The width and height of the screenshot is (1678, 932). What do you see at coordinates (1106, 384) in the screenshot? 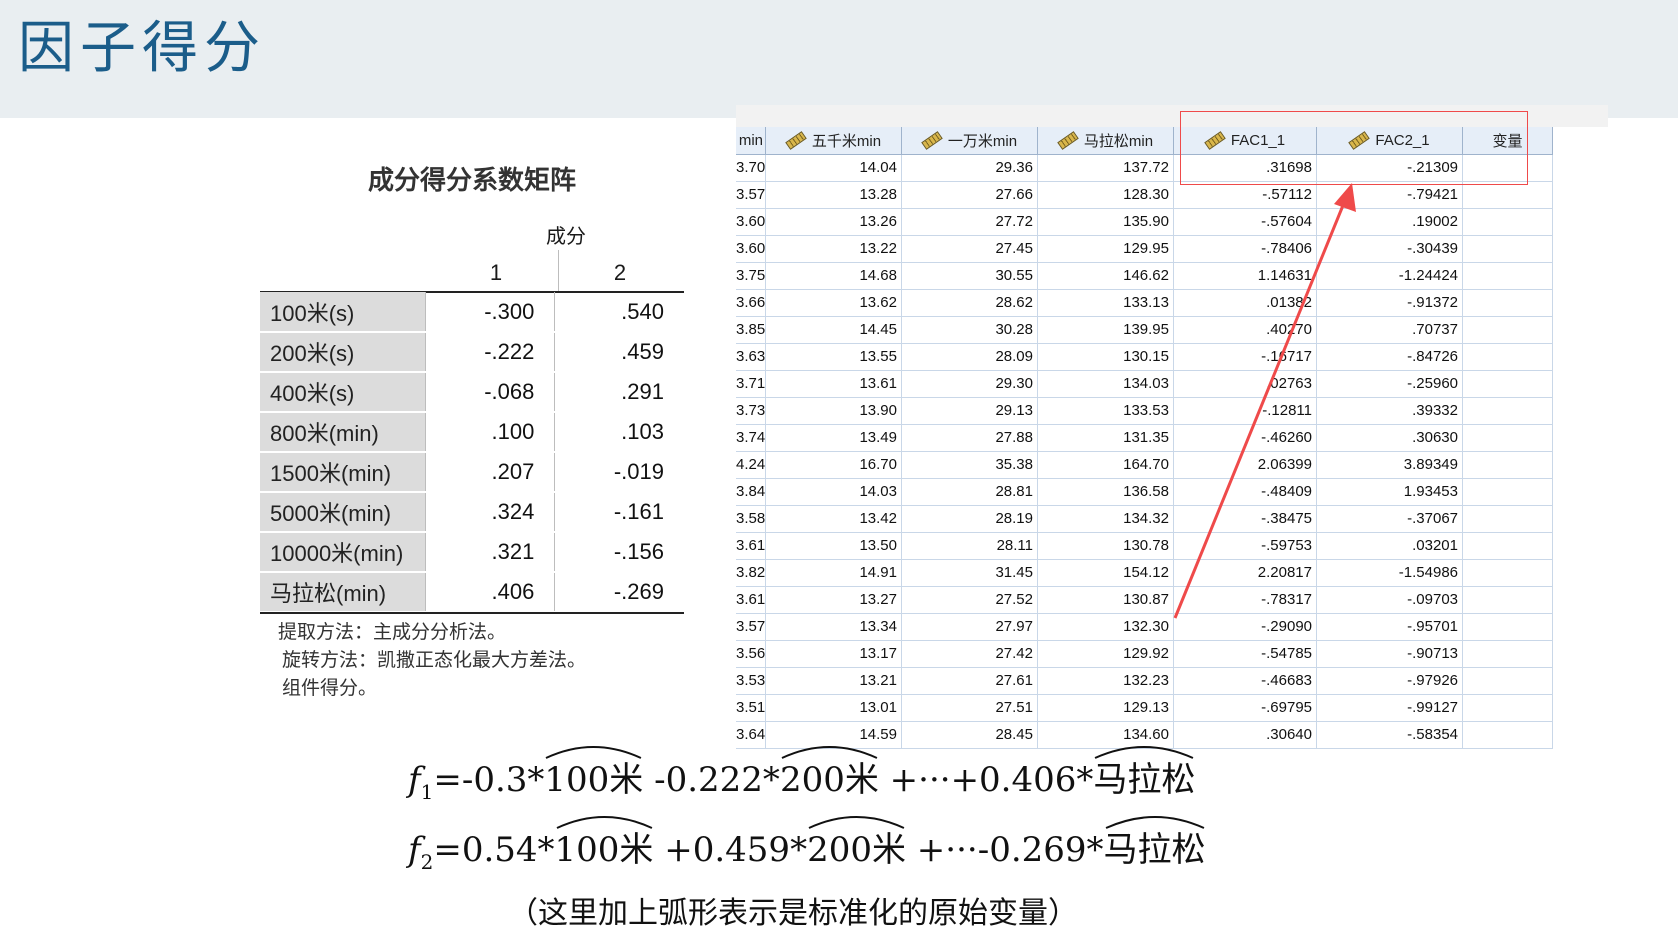
I see `grid-cell: 134.03` at bounding box center [1106, 384].